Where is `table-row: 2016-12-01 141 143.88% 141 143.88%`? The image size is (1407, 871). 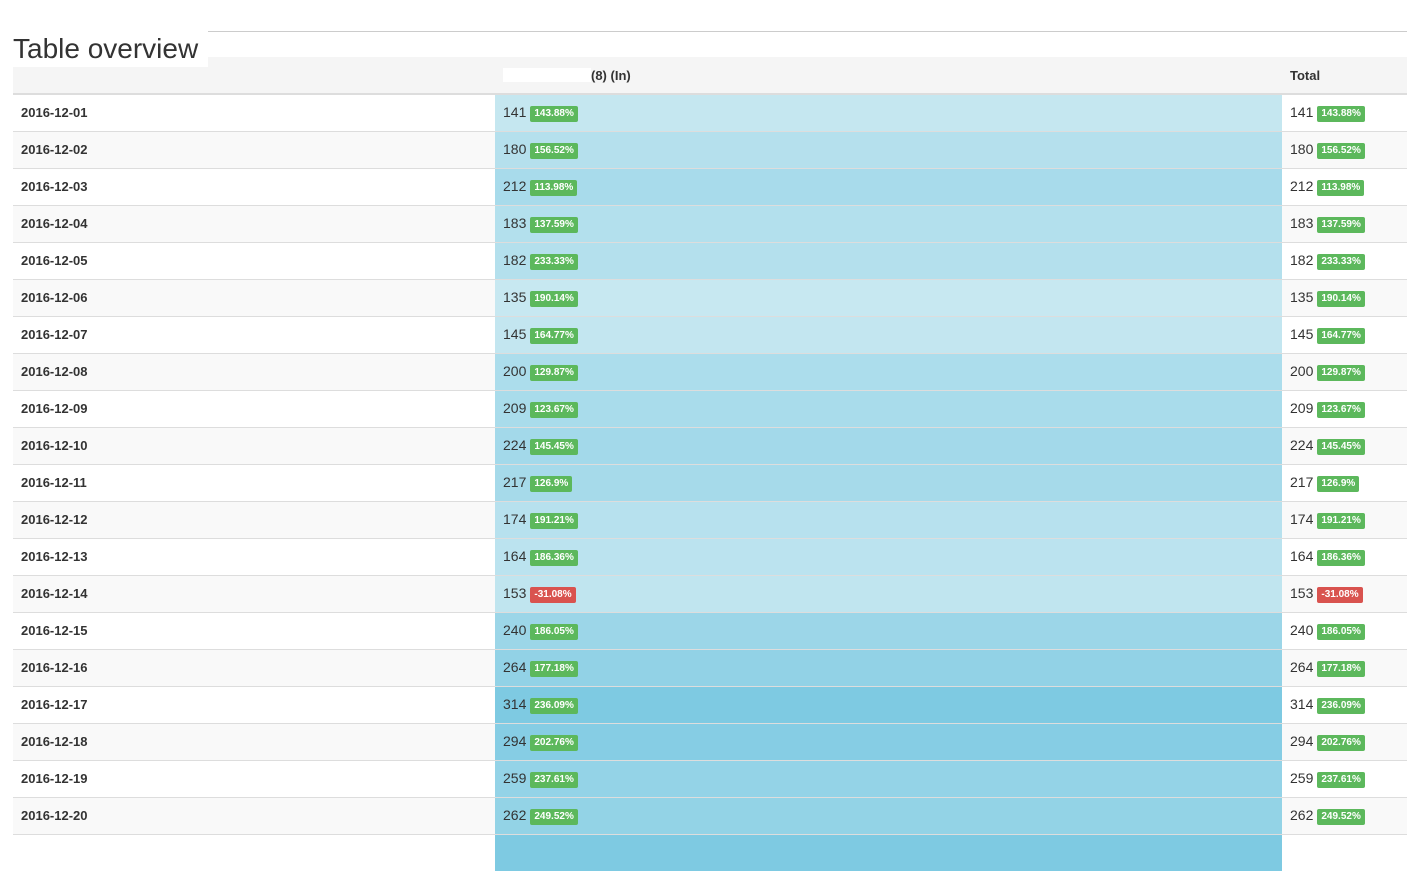 table-row: 2016-12-01 141 143.88% 141 143.88% is located at coordinates (710, 112).